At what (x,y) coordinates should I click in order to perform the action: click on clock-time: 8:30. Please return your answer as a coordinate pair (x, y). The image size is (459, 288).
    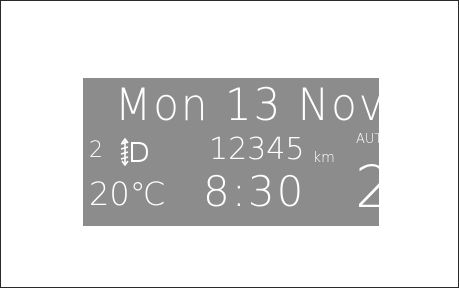
    Looking at the image, I should click on (254, 191).